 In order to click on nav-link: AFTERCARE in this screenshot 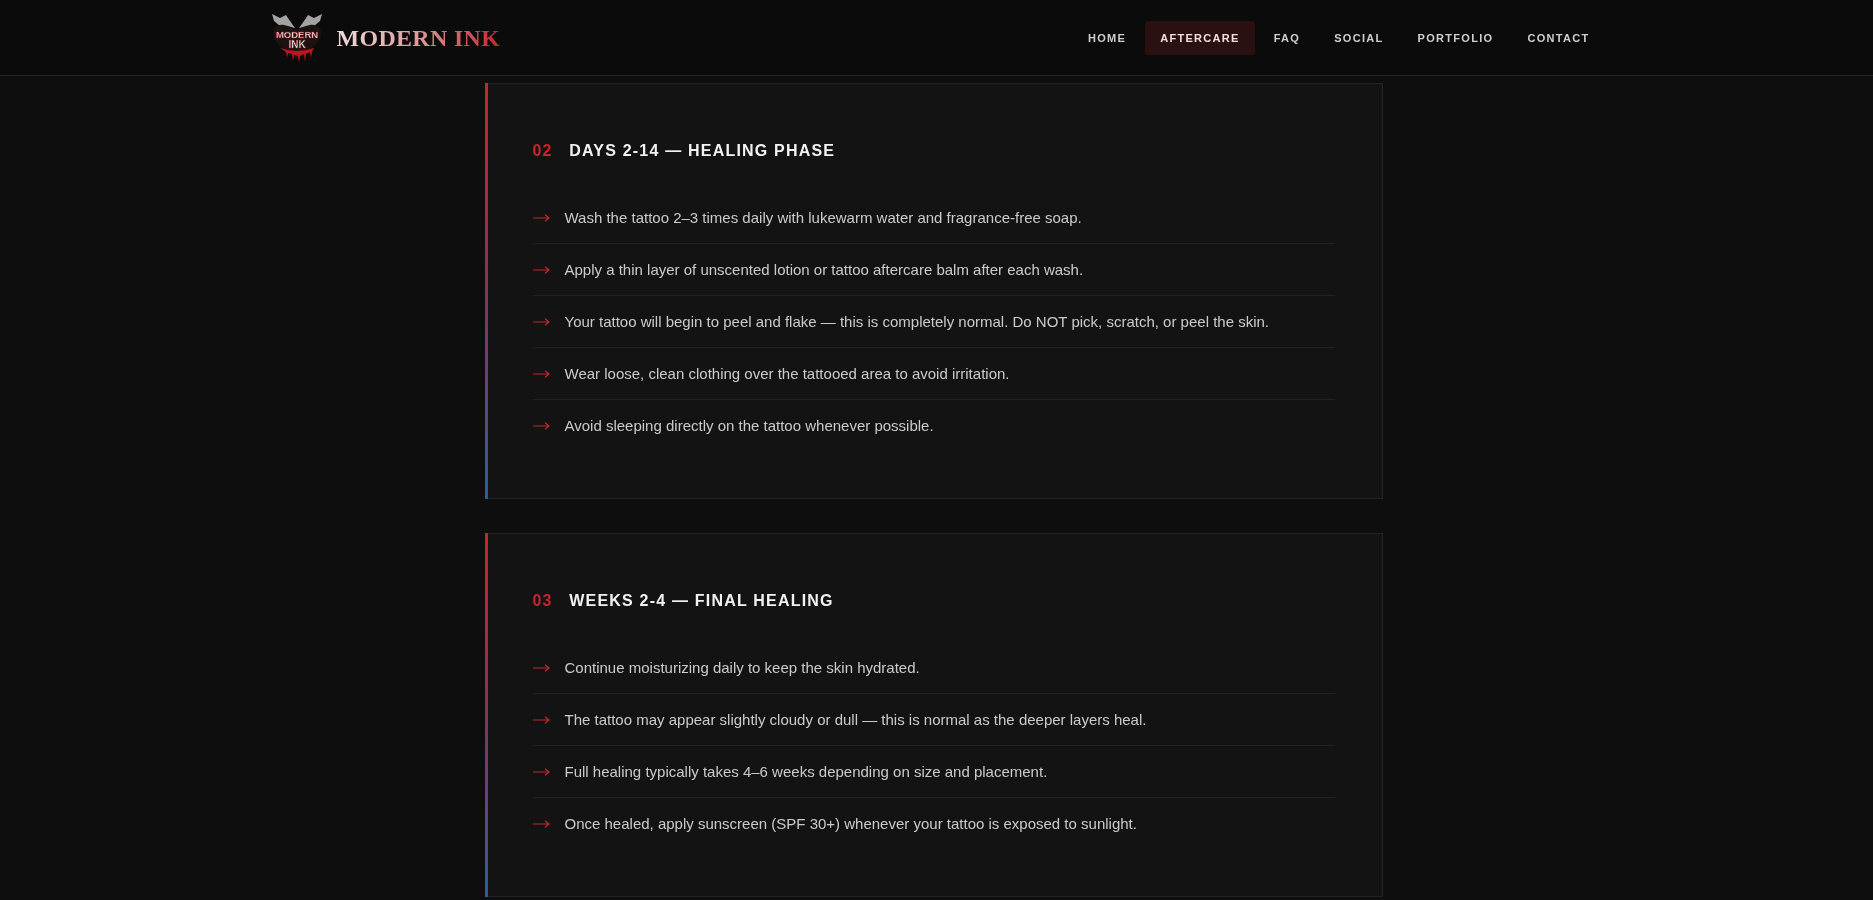, I will do `click(1200, 37)`.